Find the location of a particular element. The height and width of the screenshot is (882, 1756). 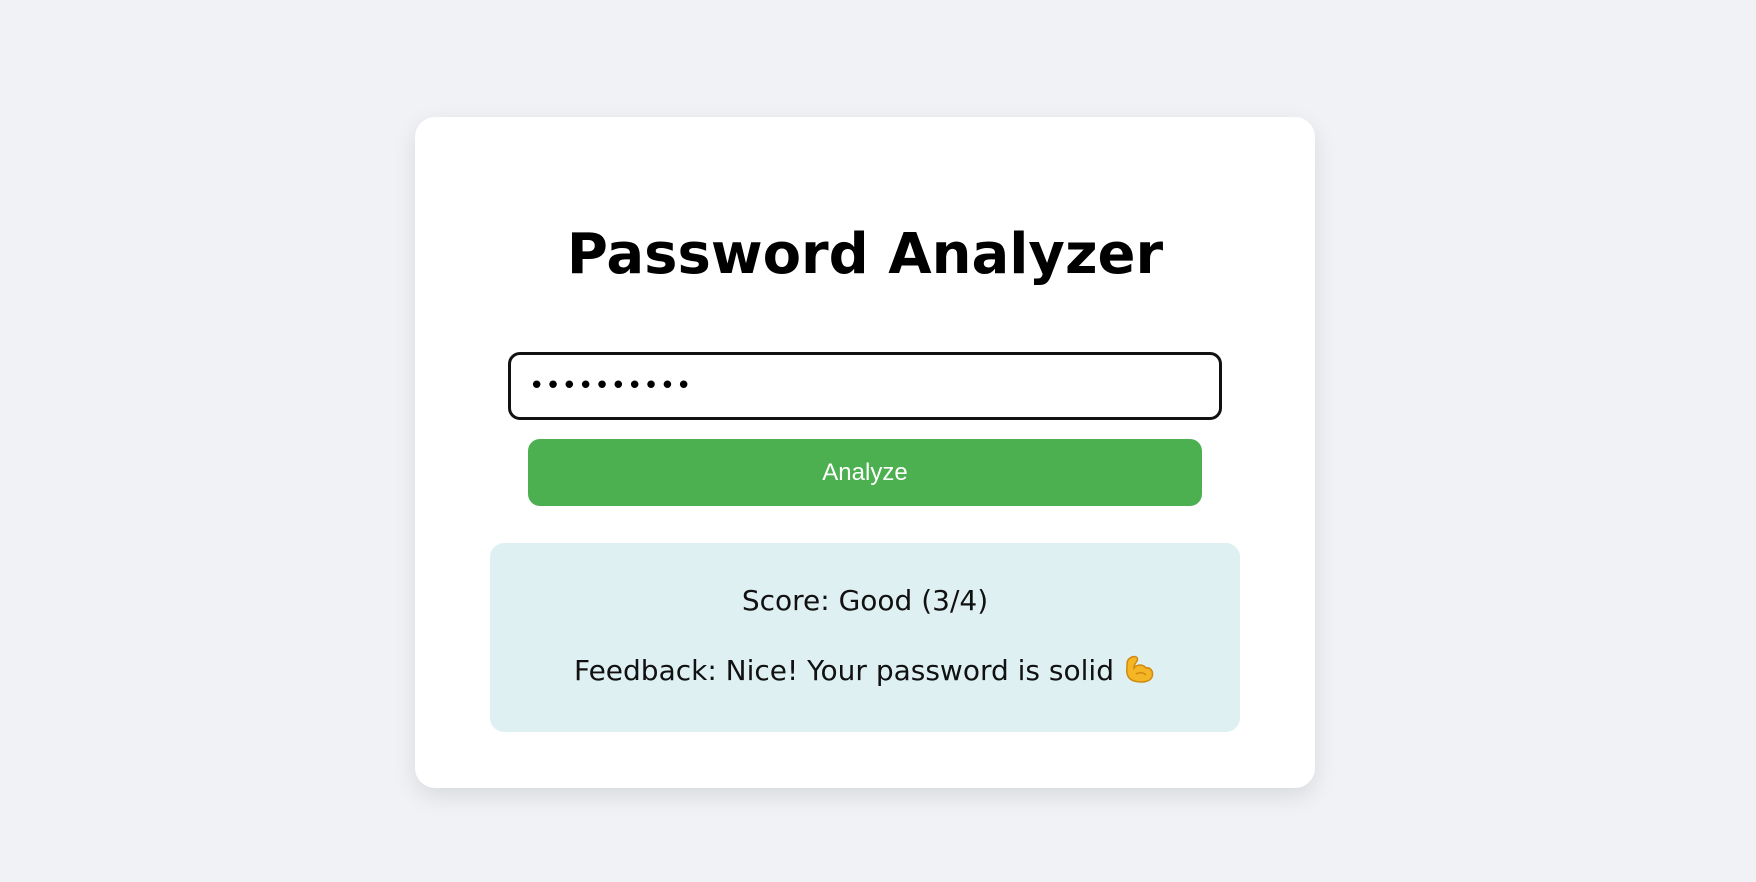

password-input is located at coordinates (865, 386).